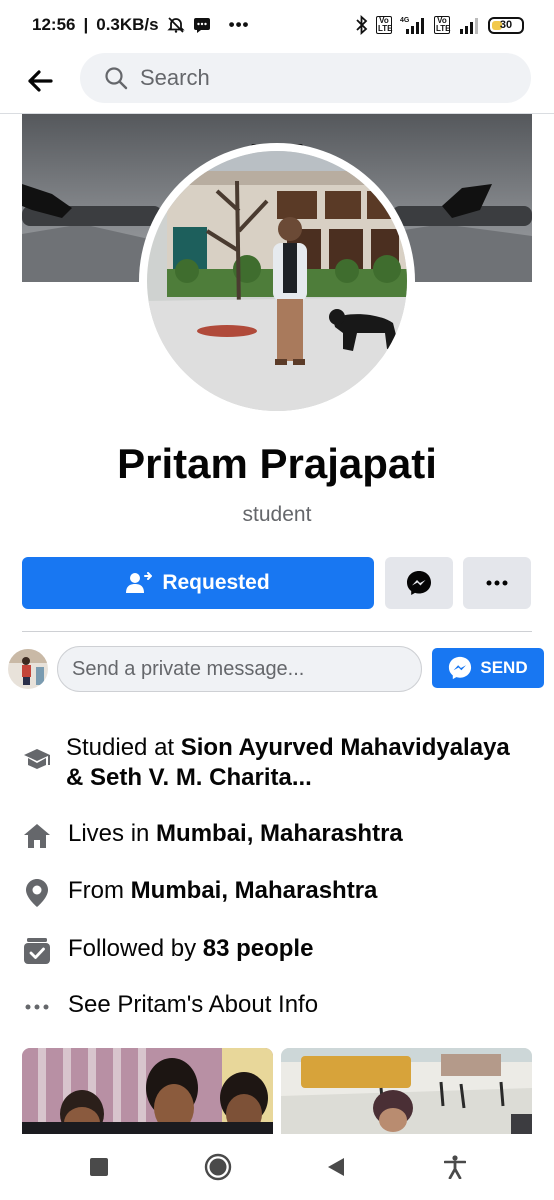 This screenshot has width=554, height=1200. I want to click on requested-label: Requested, so click(216, 582).